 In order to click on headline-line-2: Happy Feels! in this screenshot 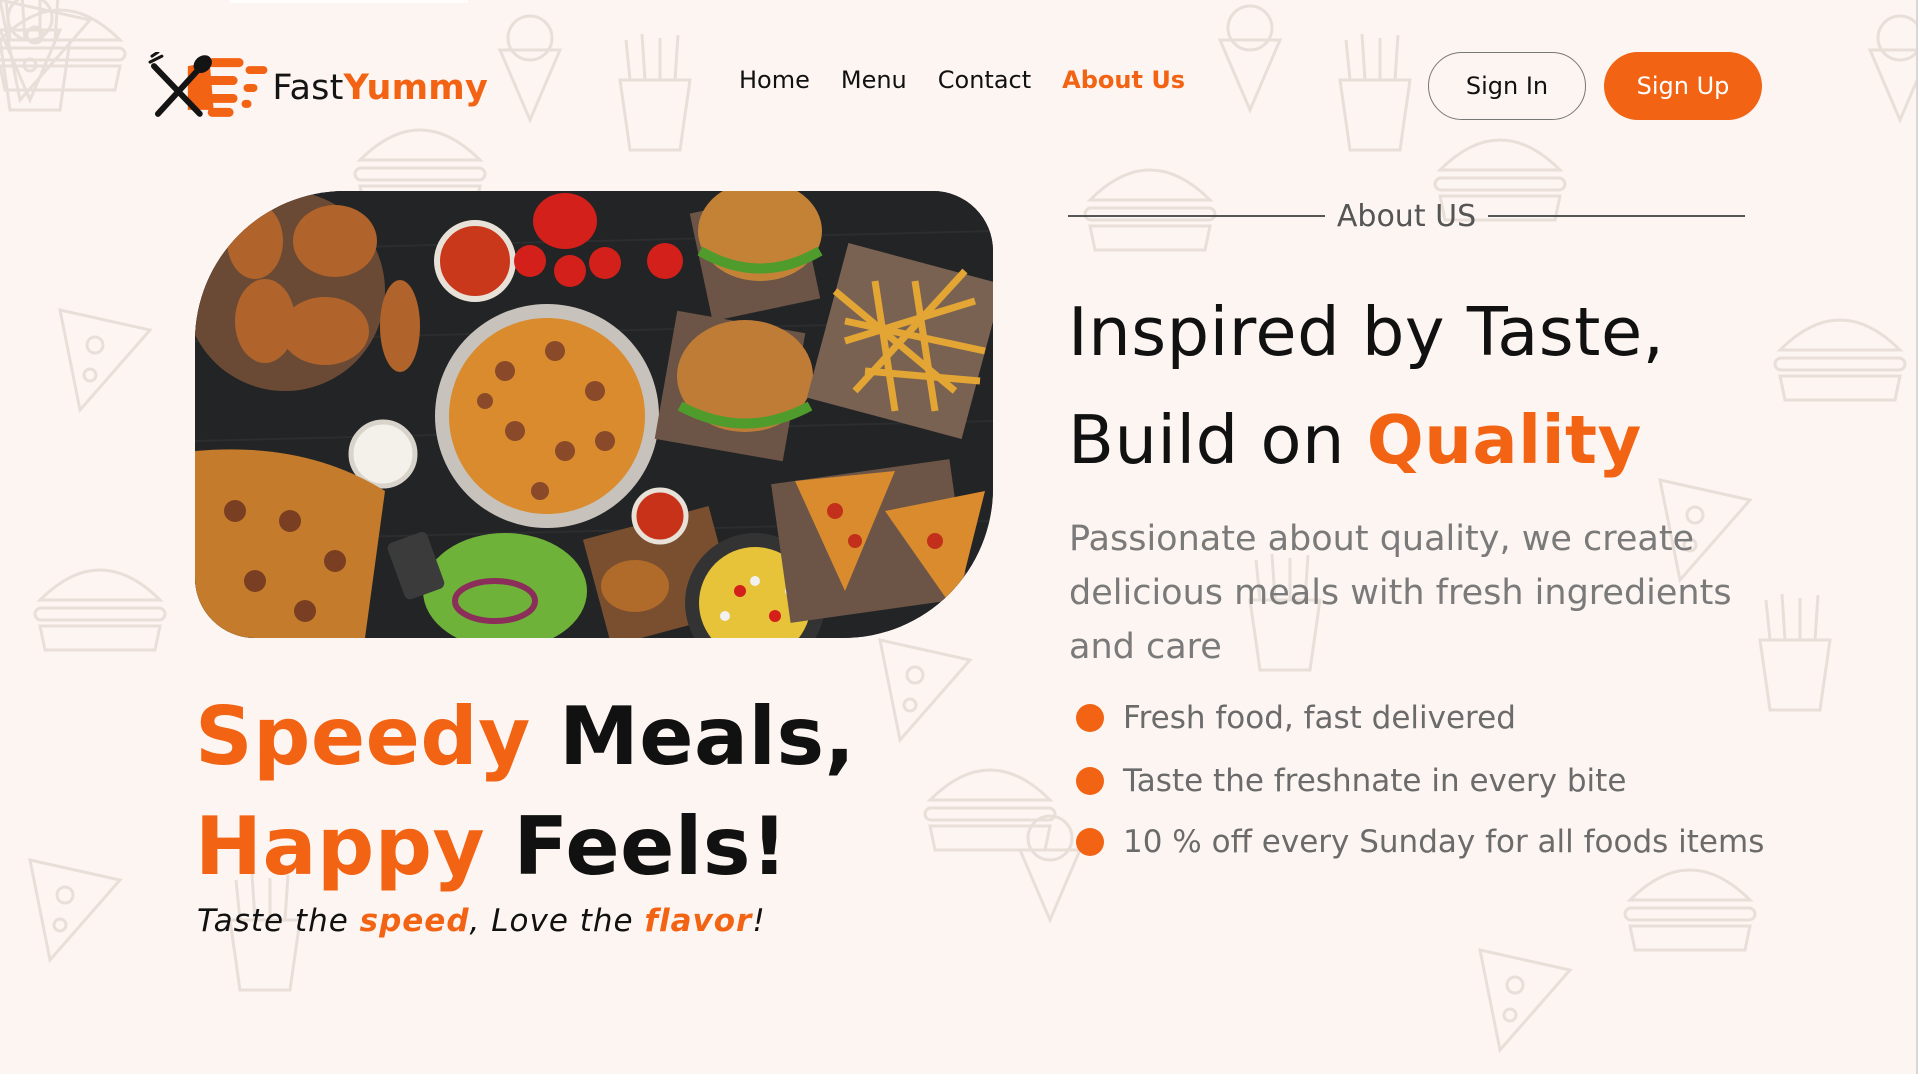, I will do `click(525, 847)`.